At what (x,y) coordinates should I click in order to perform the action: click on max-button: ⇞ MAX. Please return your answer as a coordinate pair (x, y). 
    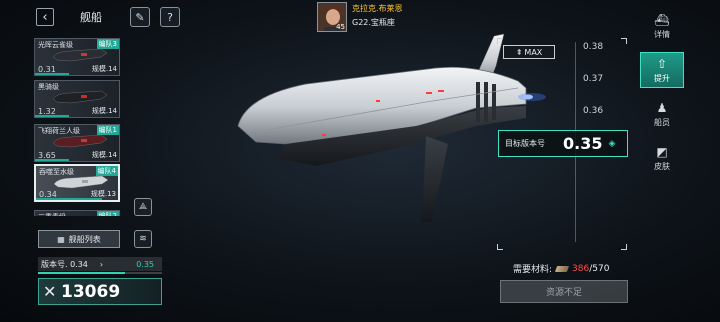
    Looking at the image, I should click on (529, 52).